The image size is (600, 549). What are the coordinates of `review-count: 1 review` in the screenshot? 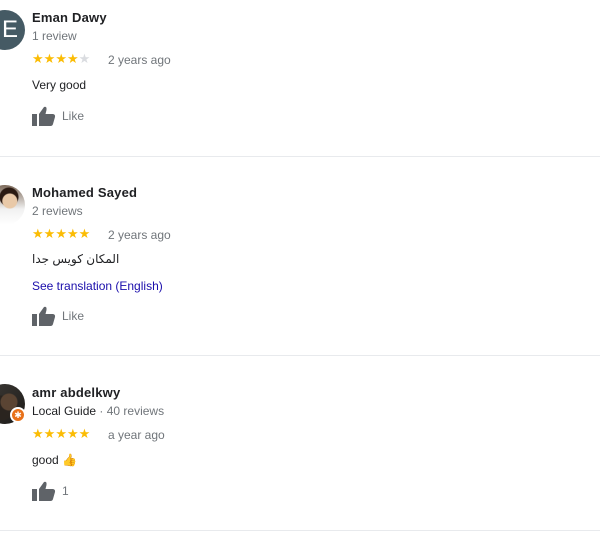 It's located at (54, 36).